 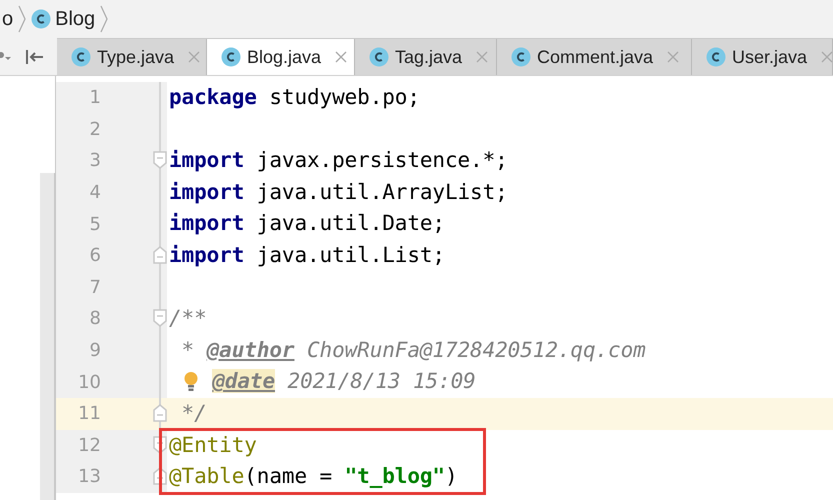 I want to click on line-number: 1, so click(x=95, y=98).